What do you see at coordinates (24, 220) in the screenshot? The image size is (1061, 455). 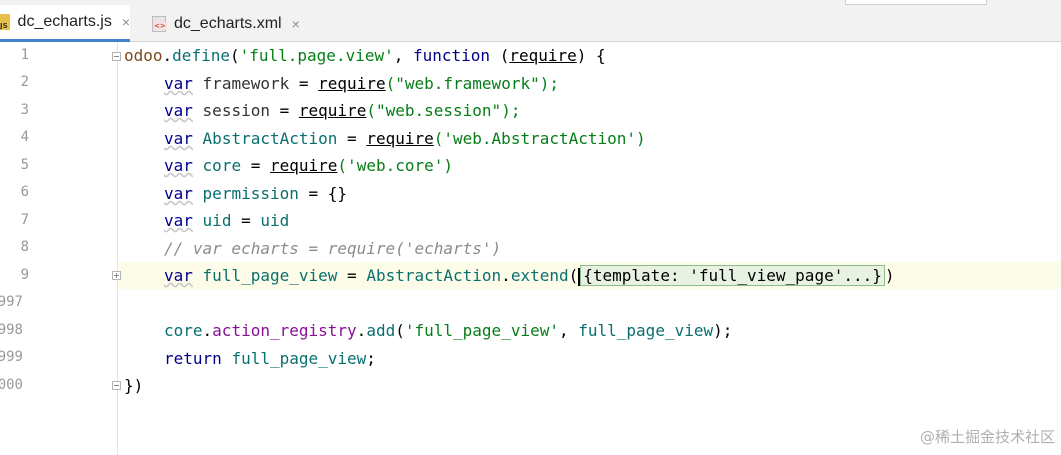 I see `line-number: 7` at bounding box center [24, 220].